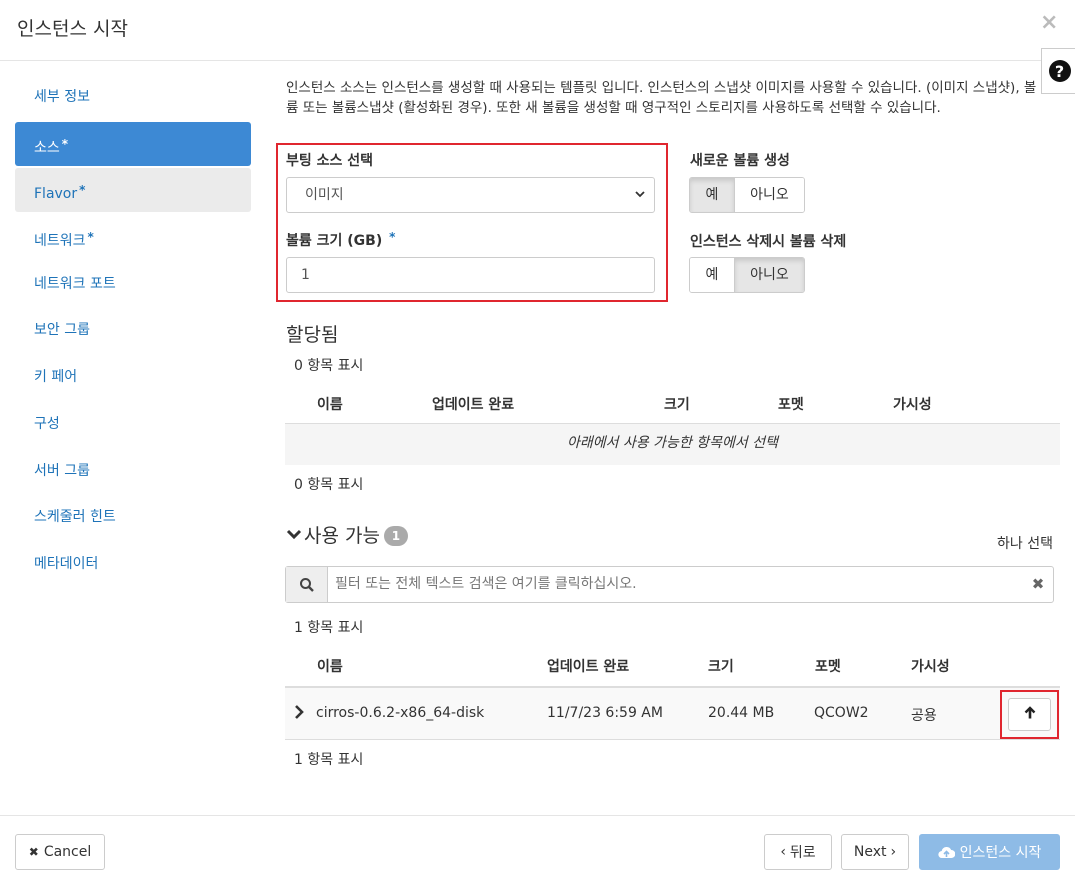 This screenshot has height=885, width=1075. I want to click on nav-item-network-ports: 네트워크 포트, so click(133, 284).